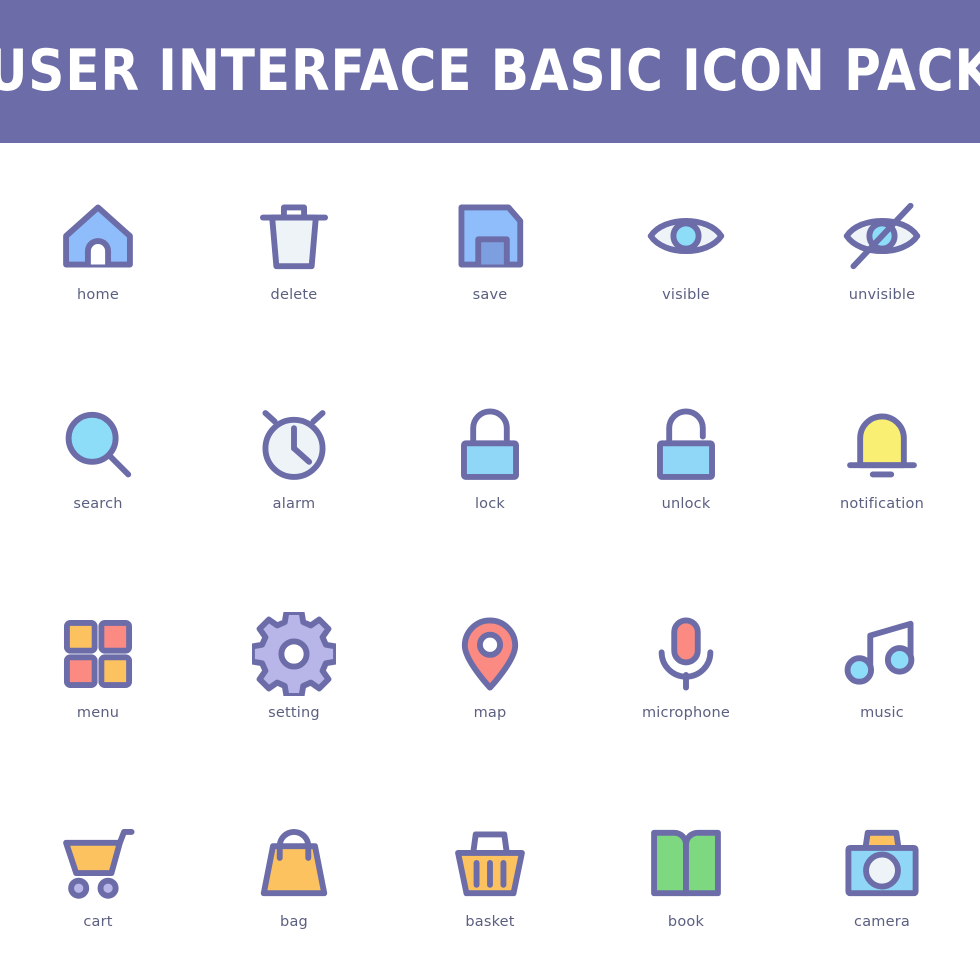  Describe the element at coordinates (882, 236) in the screenshot. I see `eye-slash-unvisible-icon` at that location.